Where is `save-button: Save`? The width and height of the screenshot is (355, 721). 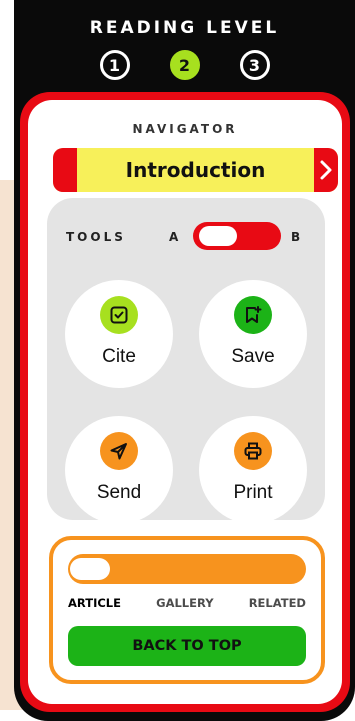
save-button: Save is located at coordinates (253, 334).